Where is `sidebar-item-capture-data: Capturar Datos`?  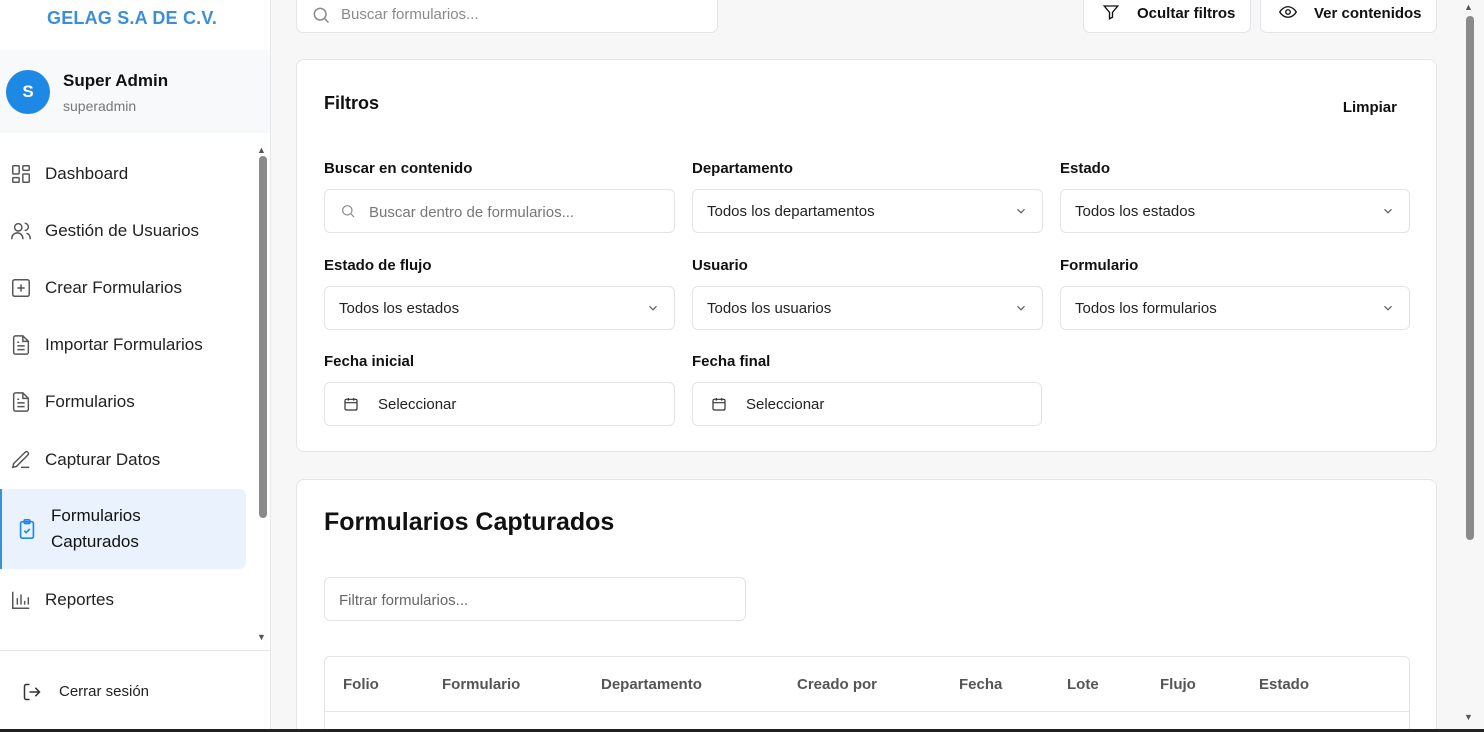 sidebar-item-capture-data: Capturar Datos is located at coordinates (123, 460).